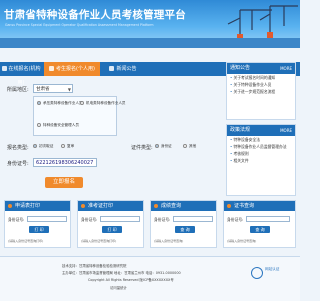 The width and height of the screenshot is (320, 301). Describe the element at coordinates (272, 269) in the screenshot. I see `site-verify-text: 网站认证` at that location.